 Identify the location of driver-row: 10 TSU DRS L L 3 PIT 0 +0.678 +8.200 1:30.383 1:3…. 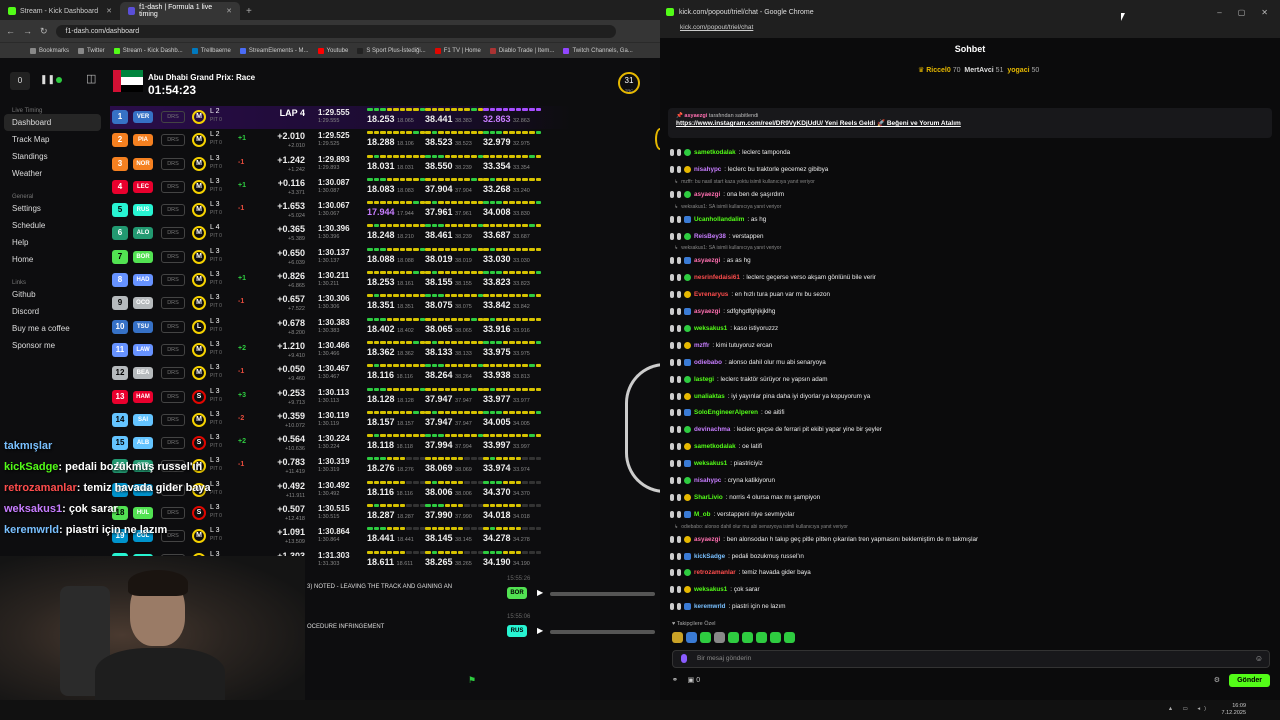
(340, 327).